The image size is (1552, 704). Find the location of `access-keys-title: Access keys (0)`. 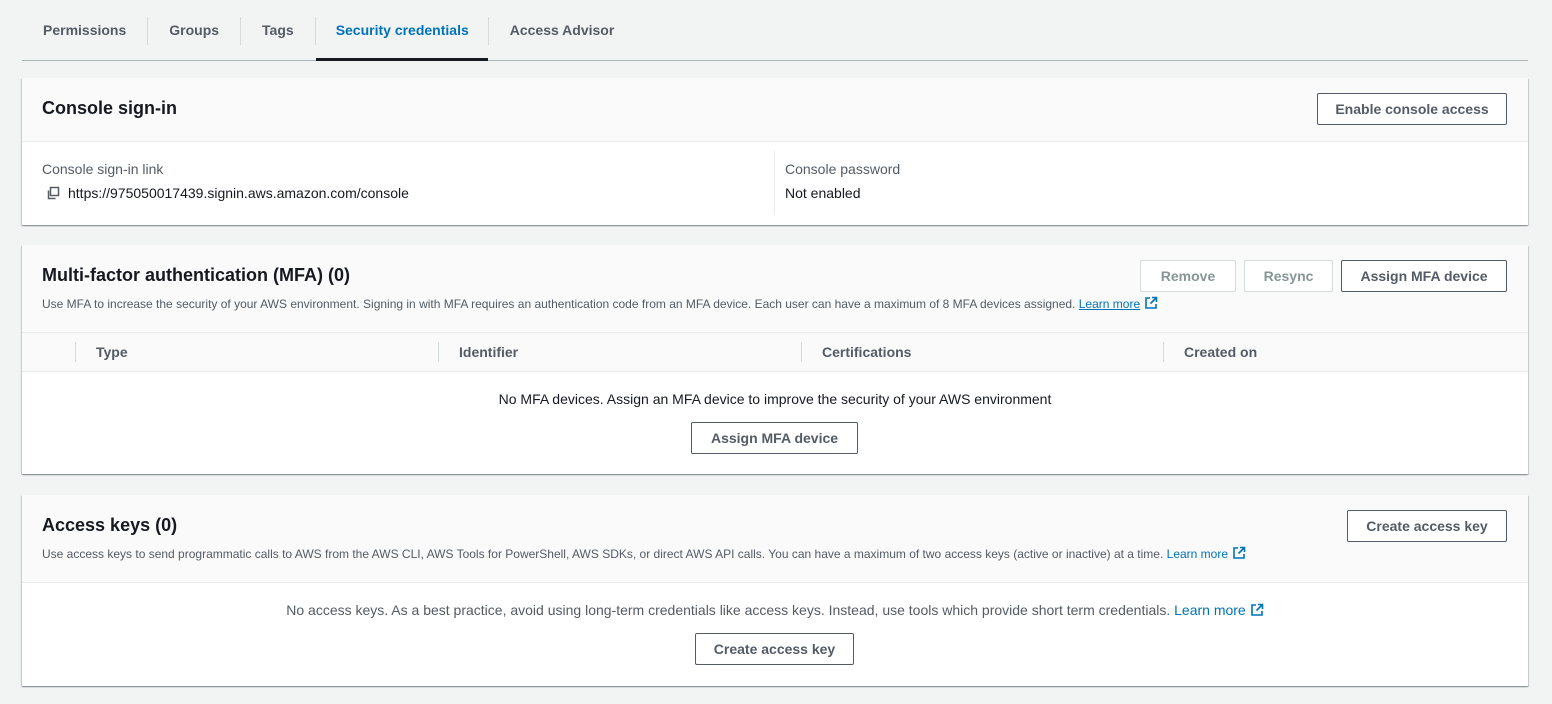

access-keys-title: Access keys (0) is located at coordinates (110, 525).